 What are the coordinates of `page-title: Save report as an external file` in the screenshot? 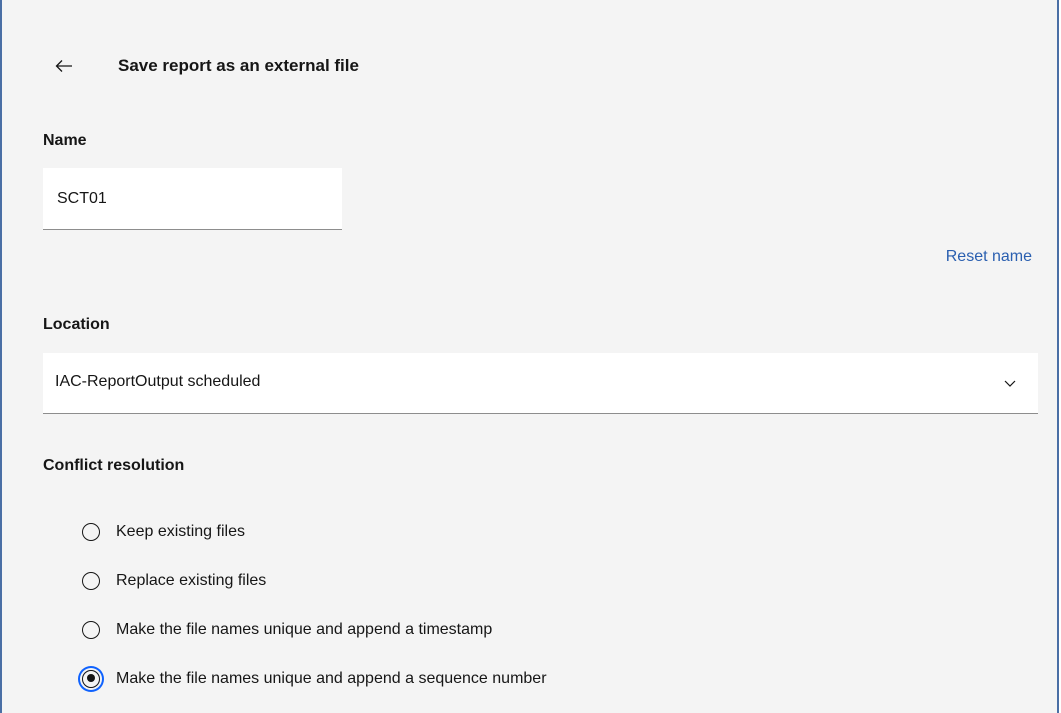 It's located at (238, 65).